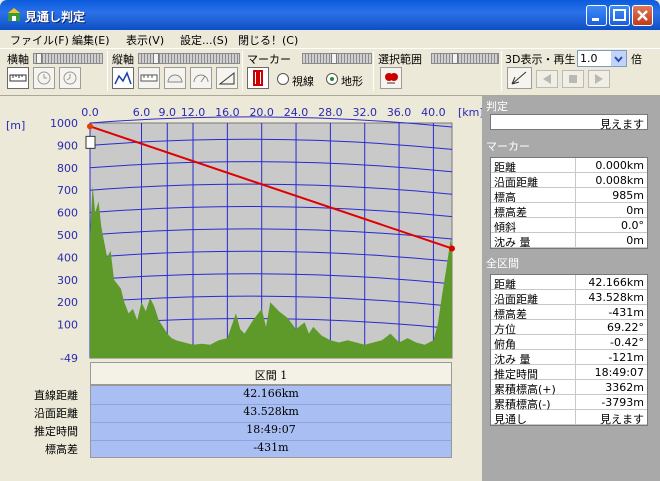 The height and width of the screenshot is (481, 660). Describe the element at coordinates (67, 257) in the screenshot. I see `y-tick-label: 400` at that location.